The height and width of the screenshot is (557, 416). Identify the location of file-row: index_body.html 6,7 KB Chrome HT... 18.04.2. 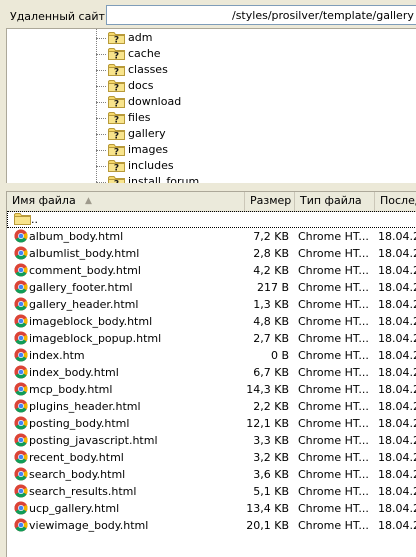
(211, 372).